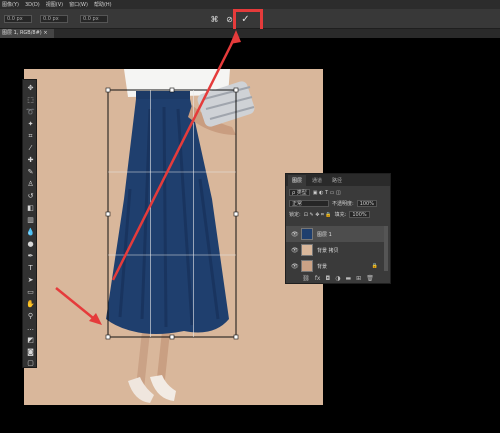  Describe the element at coordinates (174, 157) in the screenshot. I see `annotation-arrow-to-commit` at that location.